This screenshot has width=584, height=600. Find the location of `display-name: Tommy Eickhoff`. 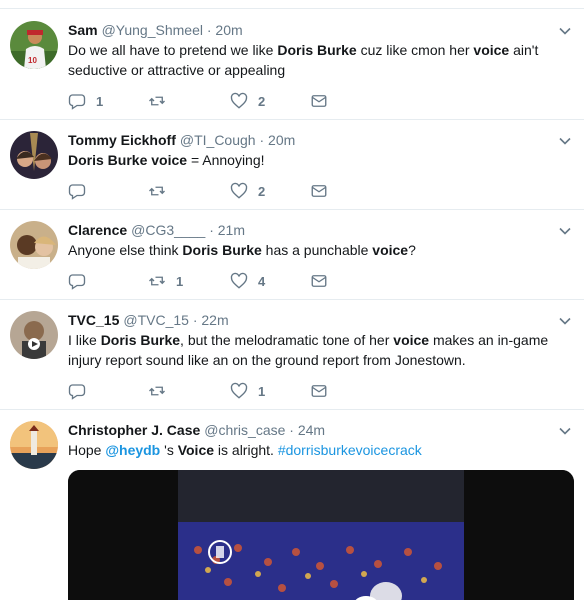

display-name: Tommy Eickhoff is located at coordinates (122, 140).